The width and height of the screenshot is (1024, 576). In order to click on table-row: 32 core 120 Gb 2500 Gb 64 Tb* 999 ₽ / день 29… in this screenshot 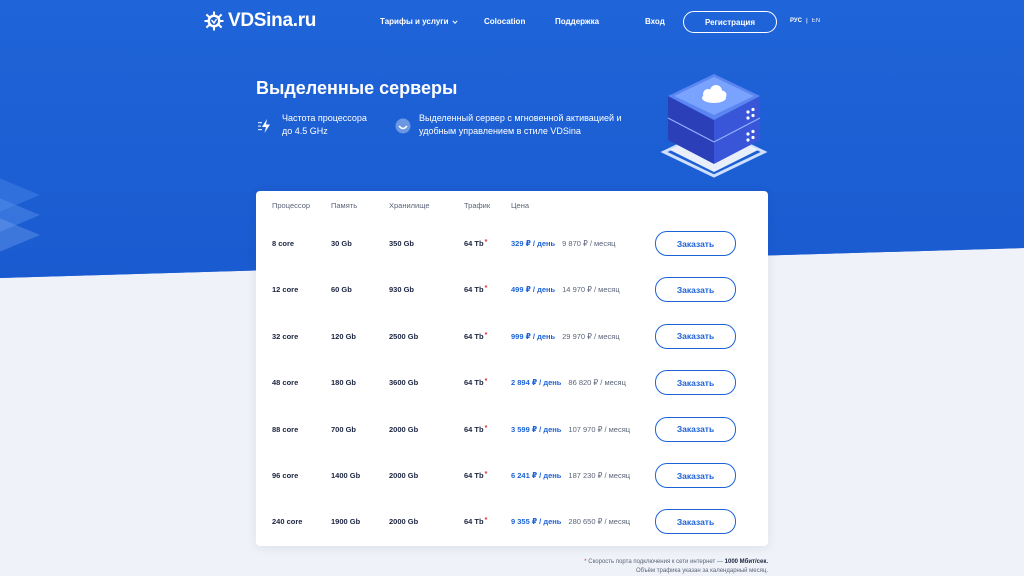, I will do `click(512, 336)`.